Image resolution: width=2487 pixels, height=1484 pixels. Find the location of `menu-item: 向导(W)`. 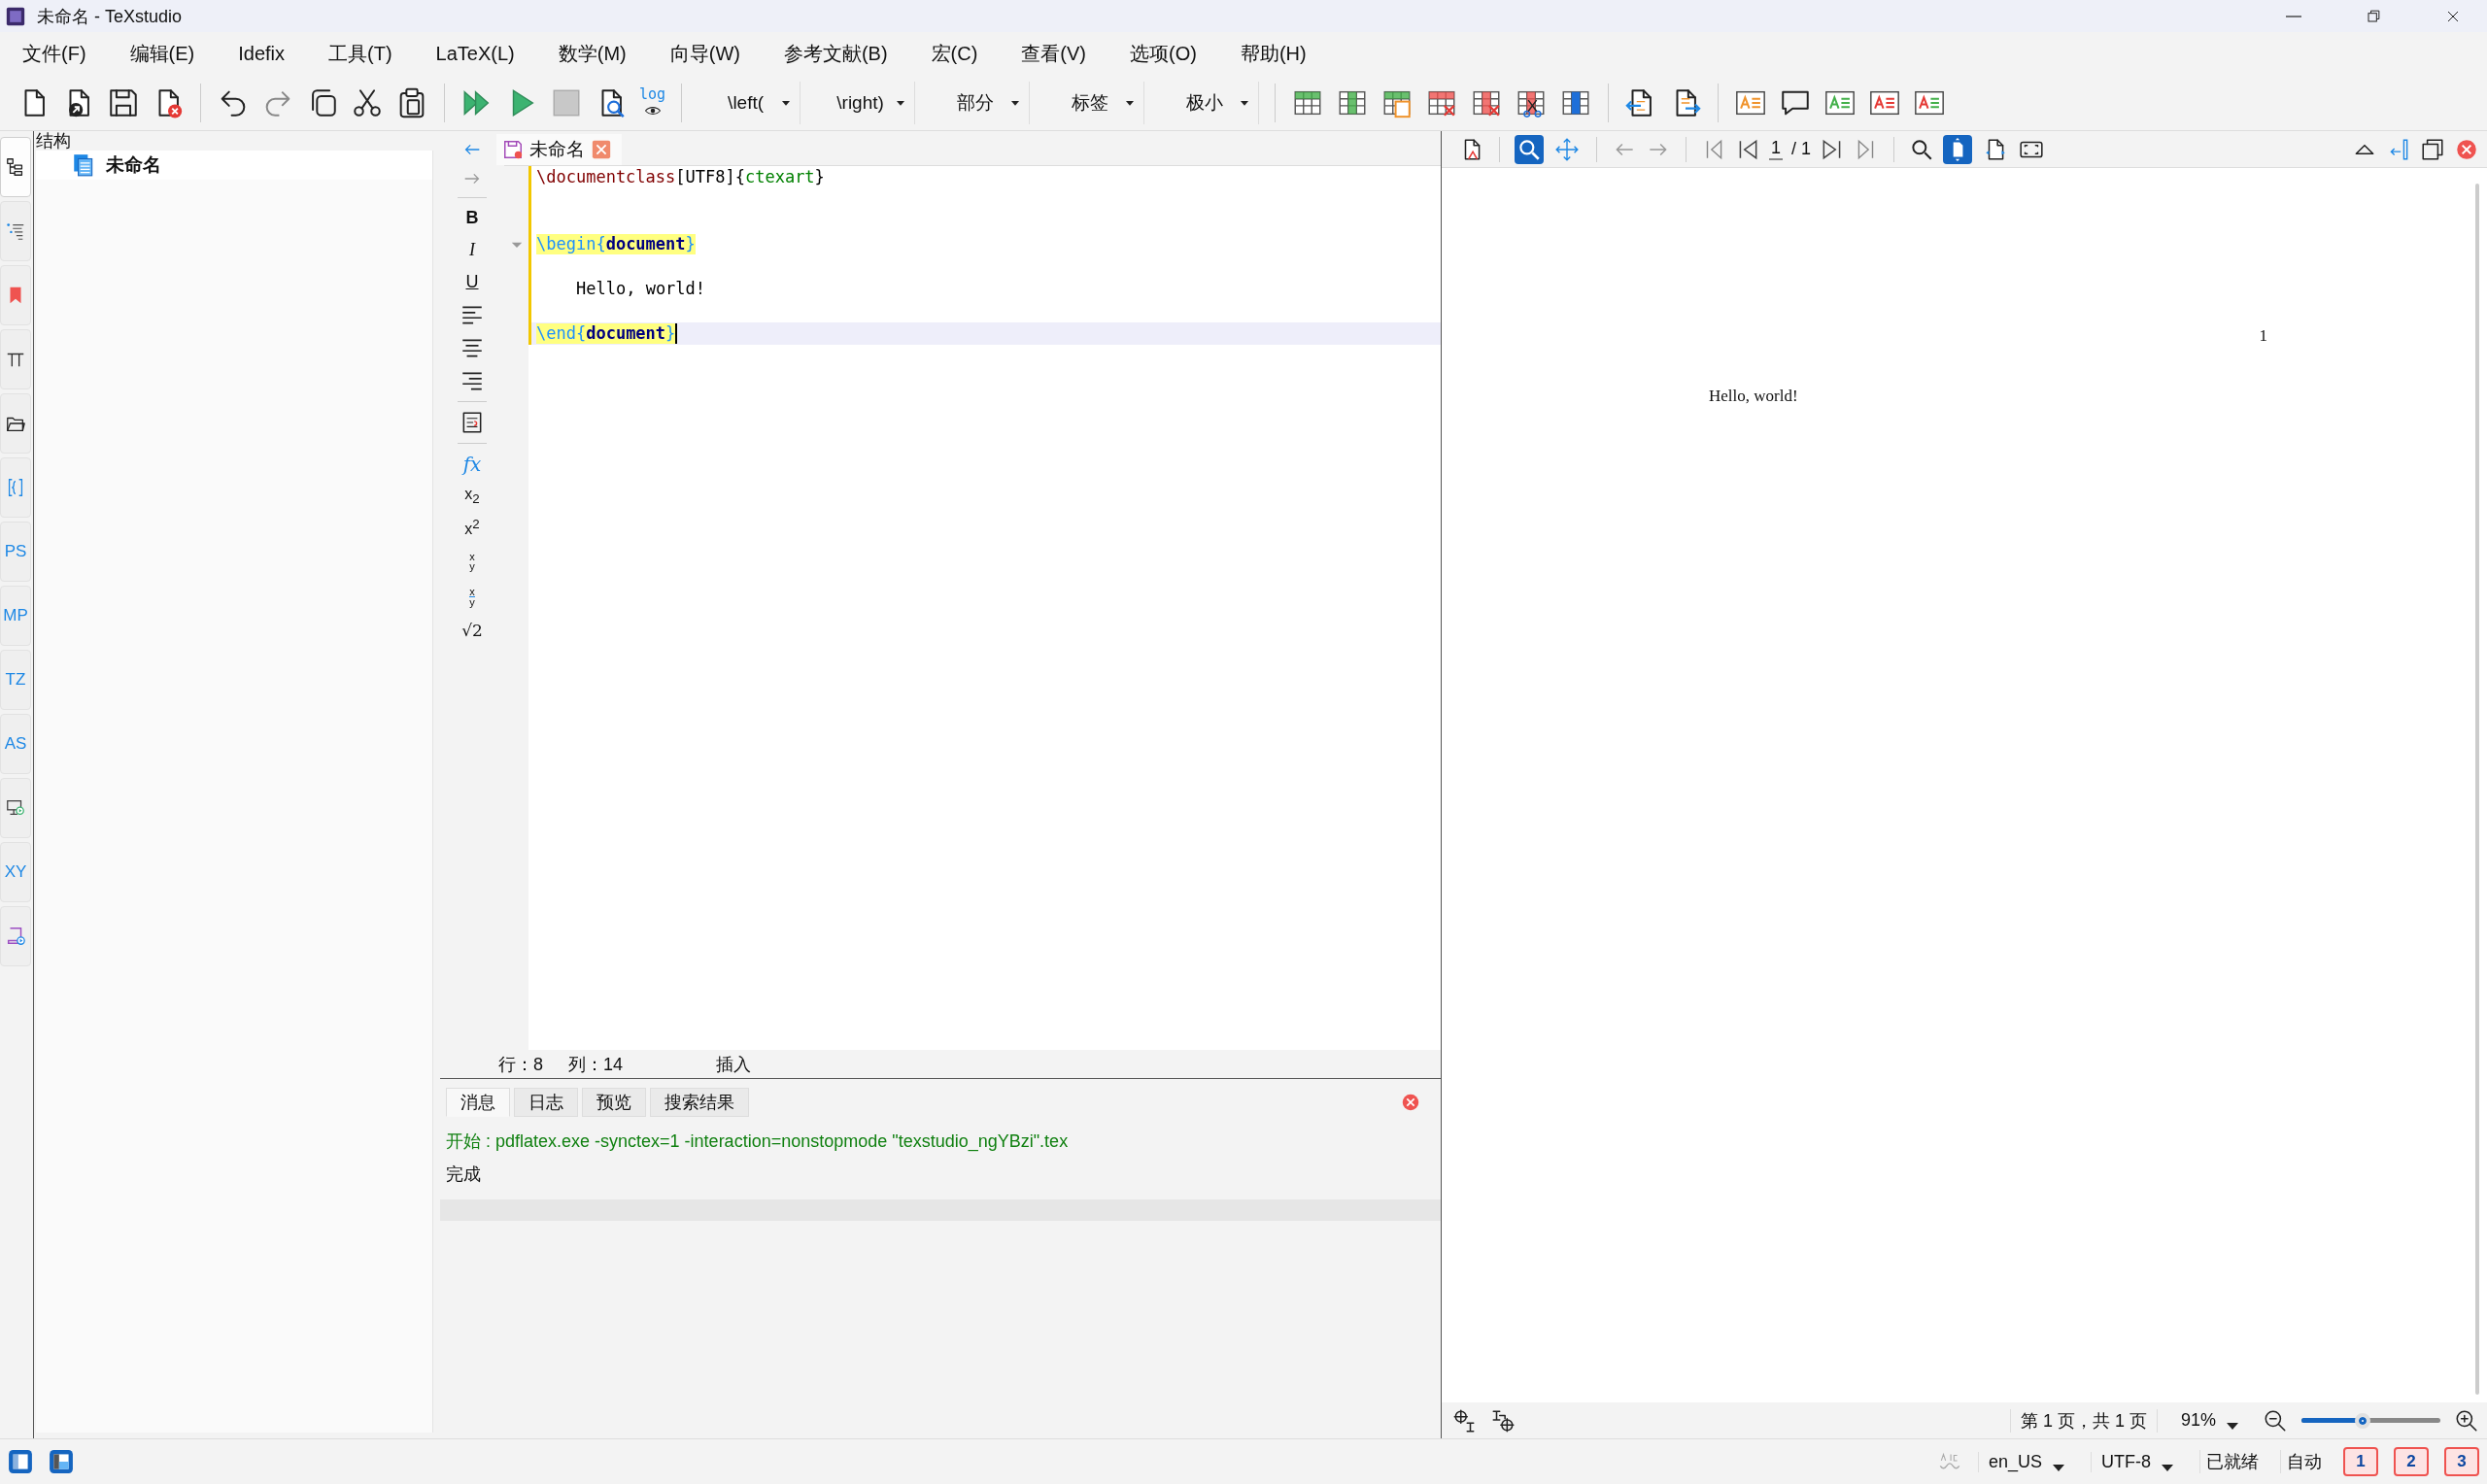

menu-item: 向导(W) is located at coordinates (704, 54).